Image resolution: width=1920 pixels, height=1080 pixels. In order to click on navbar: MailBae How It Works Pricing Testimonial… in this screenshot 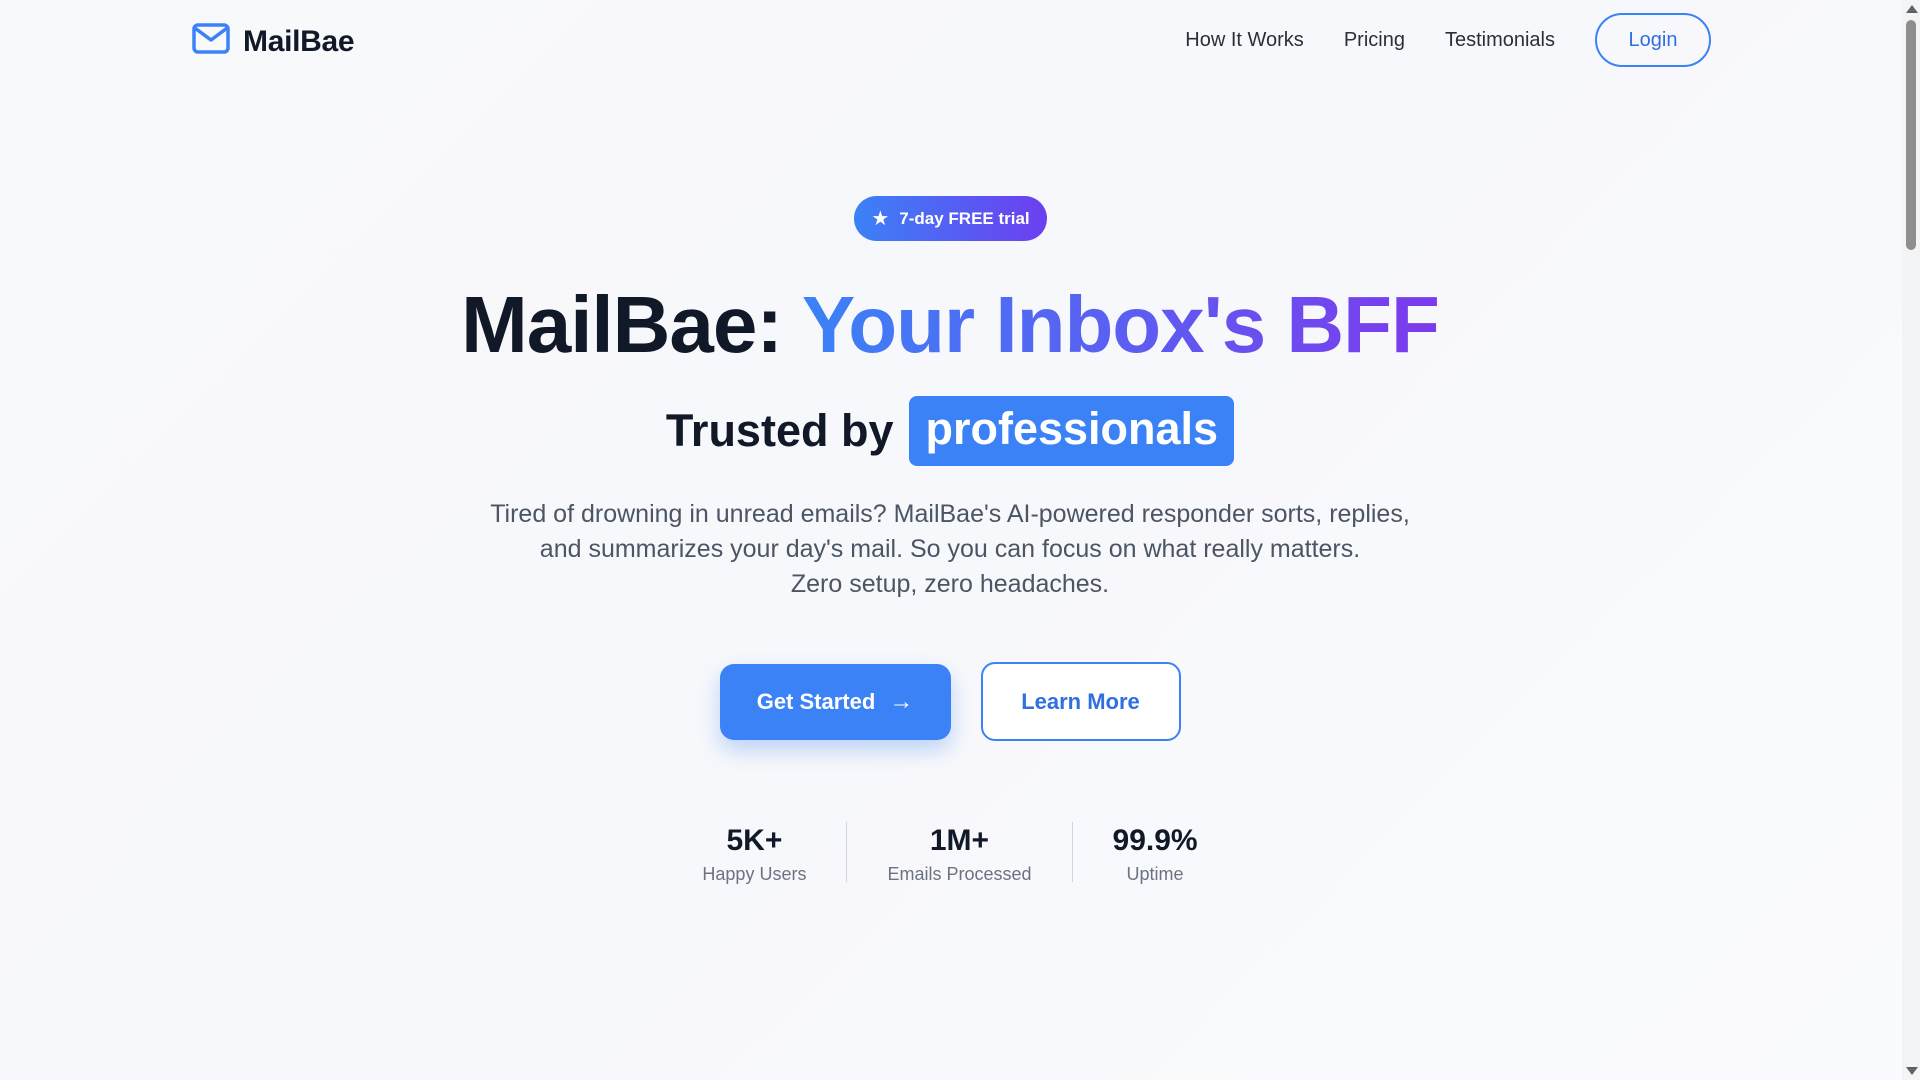, I will do `click(950, 41)`.